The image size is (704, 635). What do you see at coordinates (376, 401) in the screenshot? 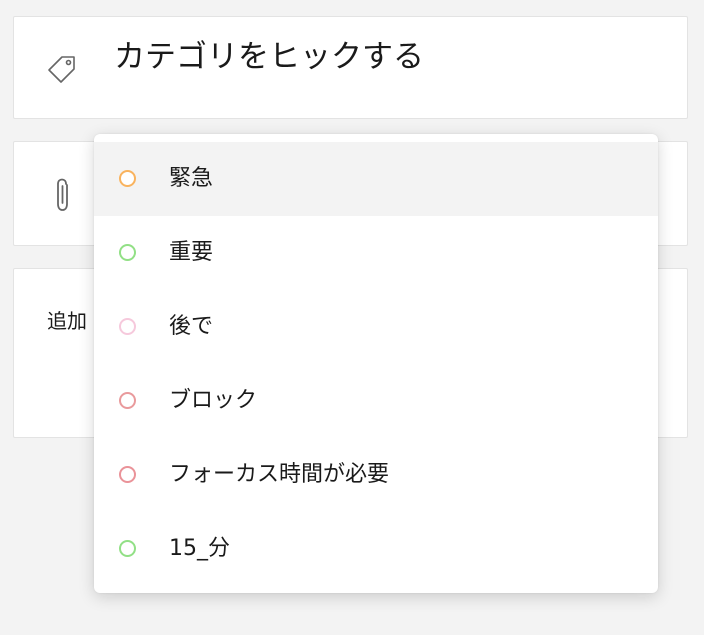
I see `menu-item-blocked: ブロック` at bounding box center [376, 401].